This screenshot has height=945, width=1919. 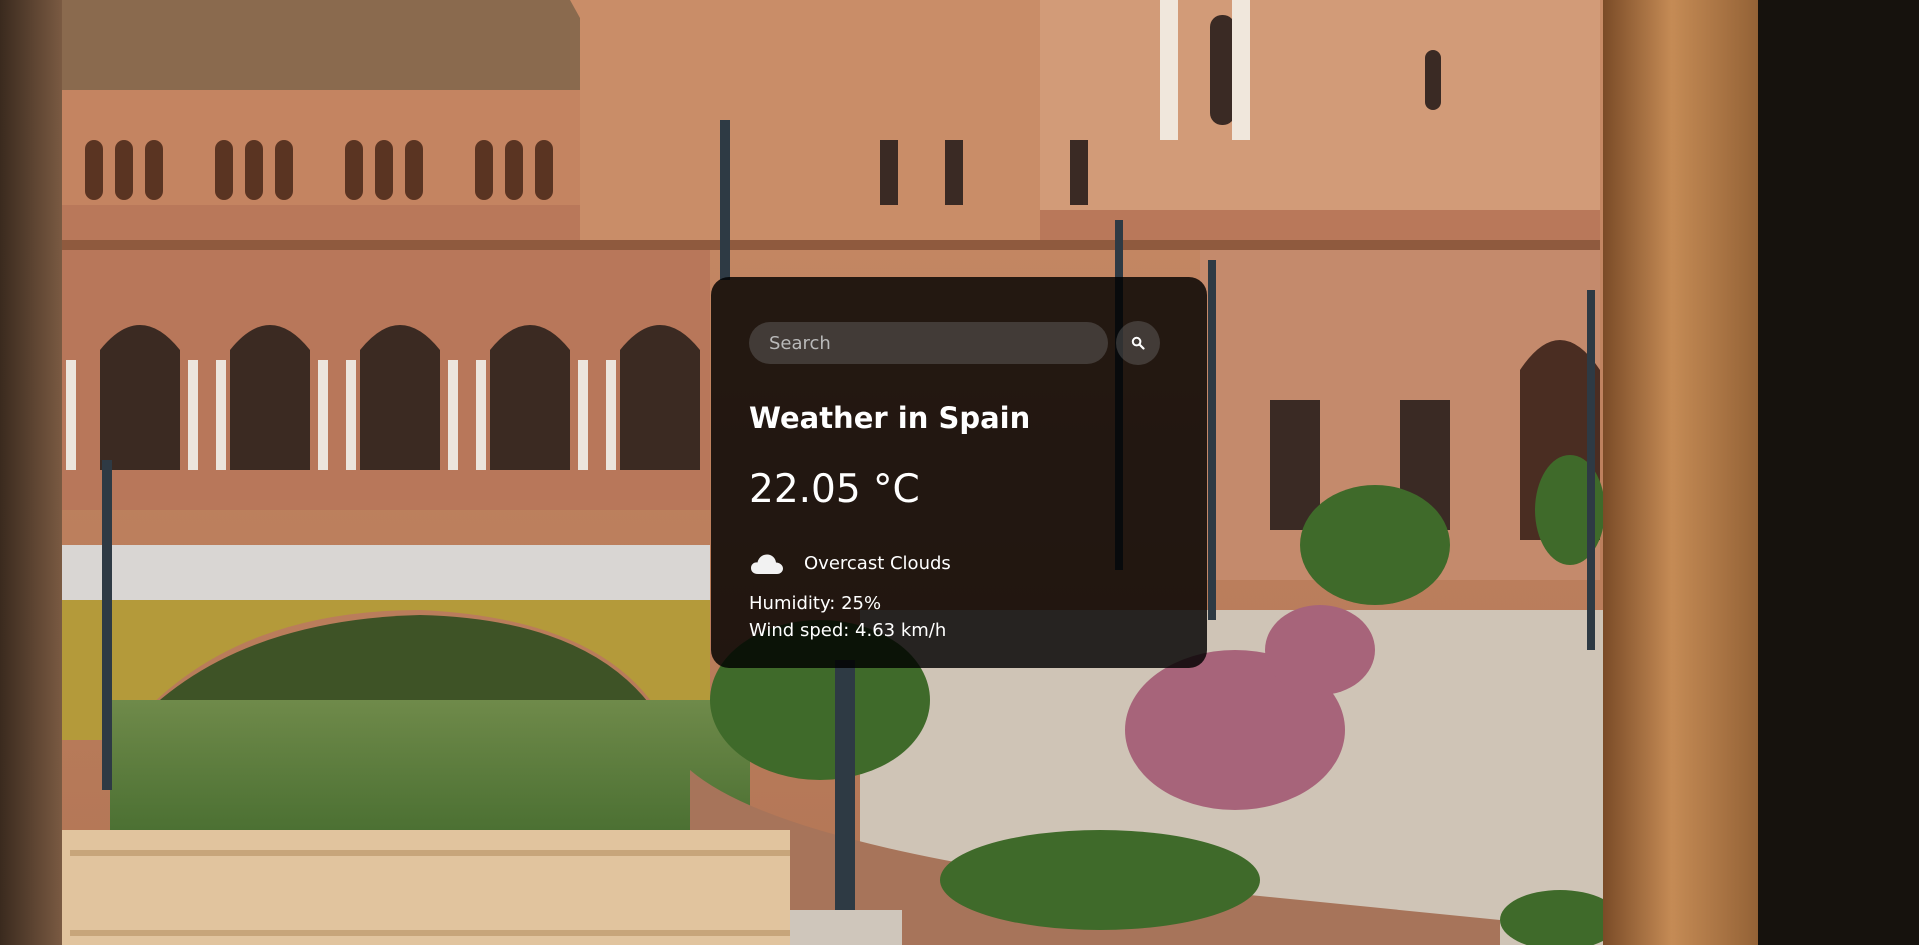 What do you see at coordinates (834, 489) in the screenshot?
I see `temperature-value: 22.05 °C` at bounding box center [834, 489].